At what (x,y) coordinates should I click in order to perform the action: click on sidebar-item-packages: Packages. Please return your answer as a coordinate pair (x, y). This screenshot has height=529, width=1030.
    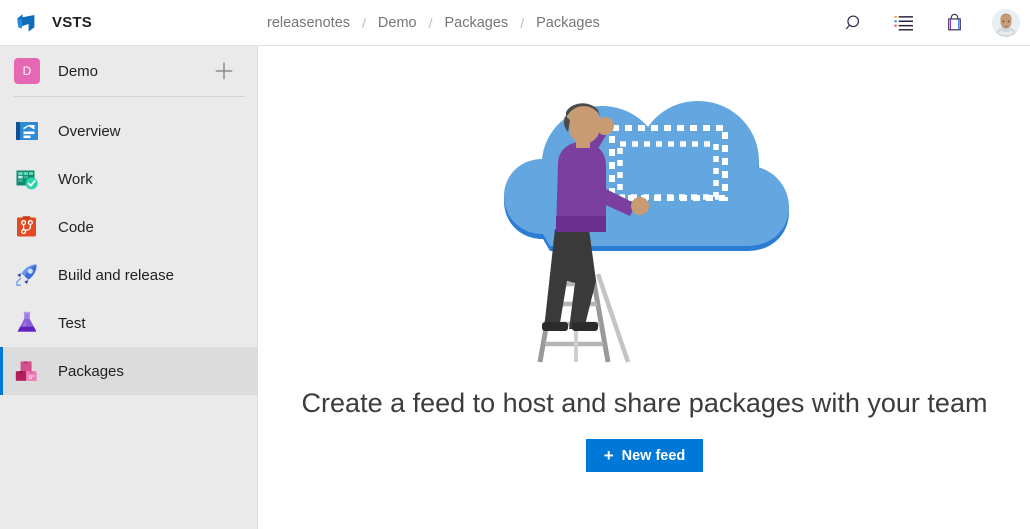
    Looking at the image, I should click on (128, 371).